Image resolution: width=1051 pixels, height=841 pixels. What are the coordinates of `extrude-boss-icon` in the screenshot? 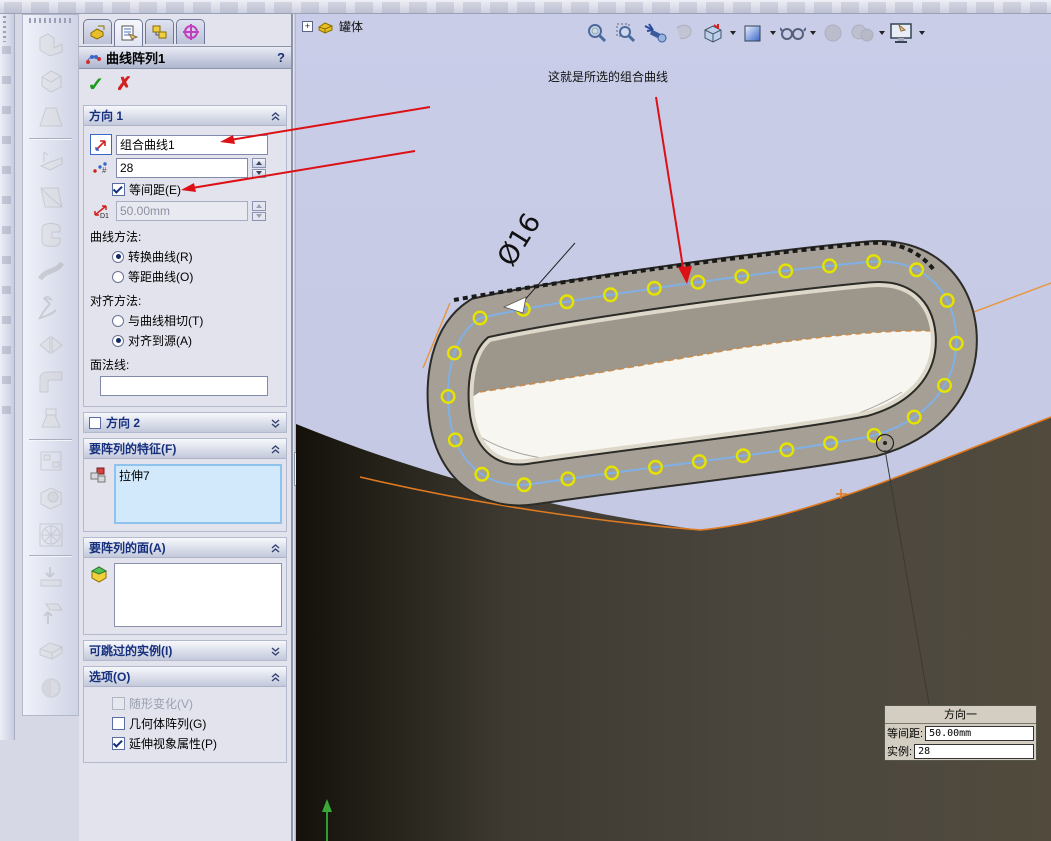 It's located at (51, 81).